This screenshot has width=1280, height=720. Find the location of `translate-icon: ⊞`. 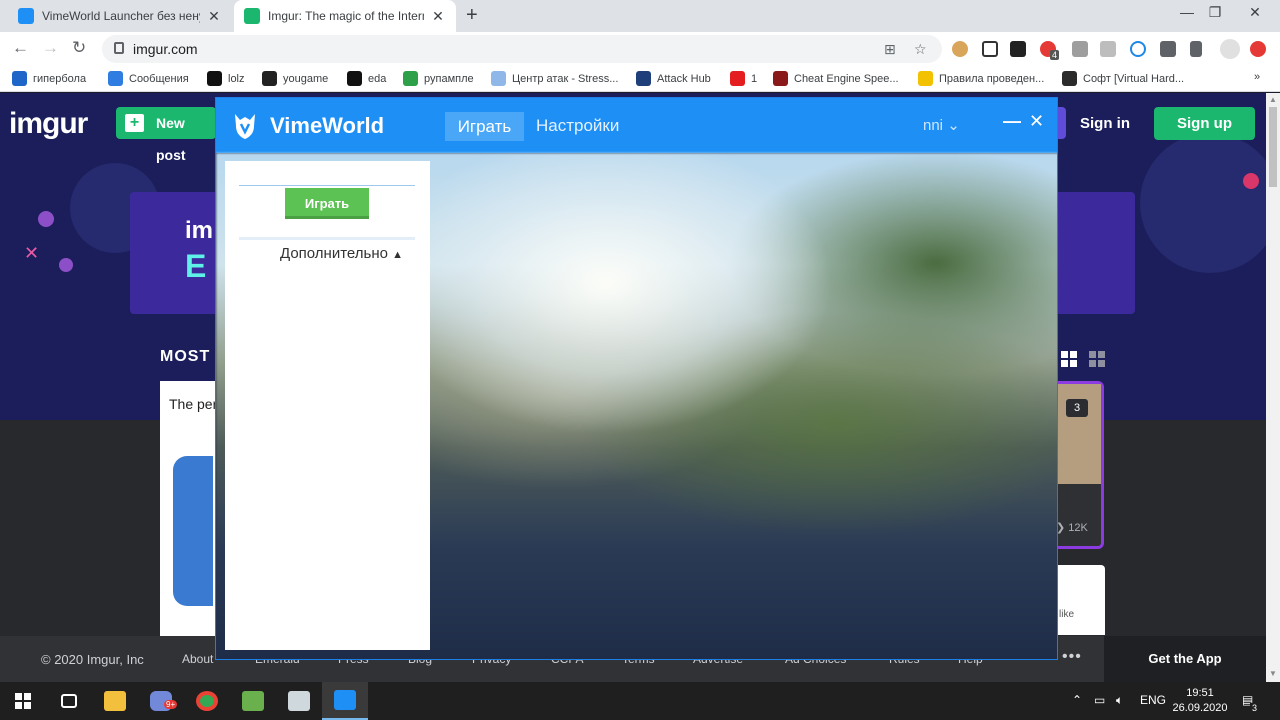

translate-icon: ⊞ is located at coordinates (890, 49).